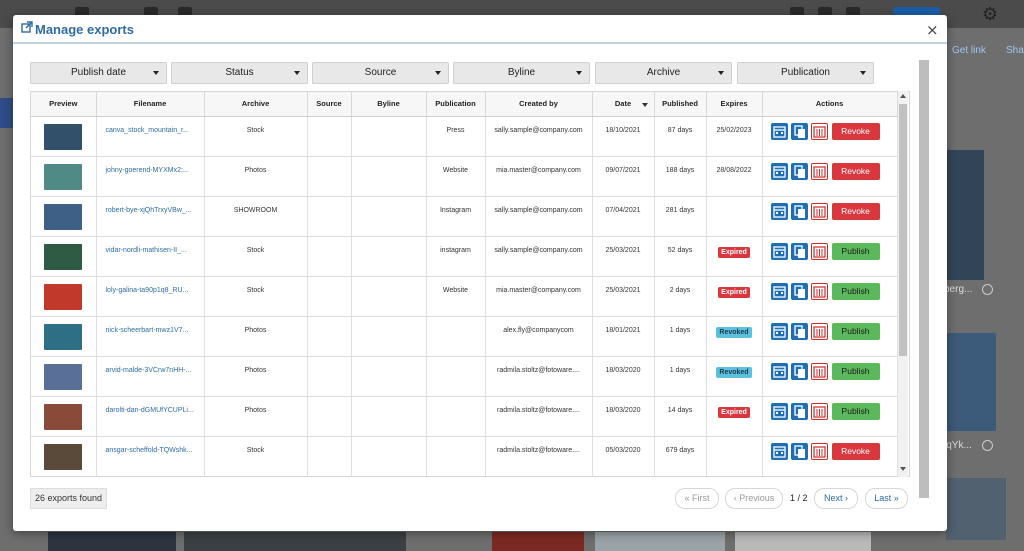  I want to click on col-expires: Expires, so click(734, 104).